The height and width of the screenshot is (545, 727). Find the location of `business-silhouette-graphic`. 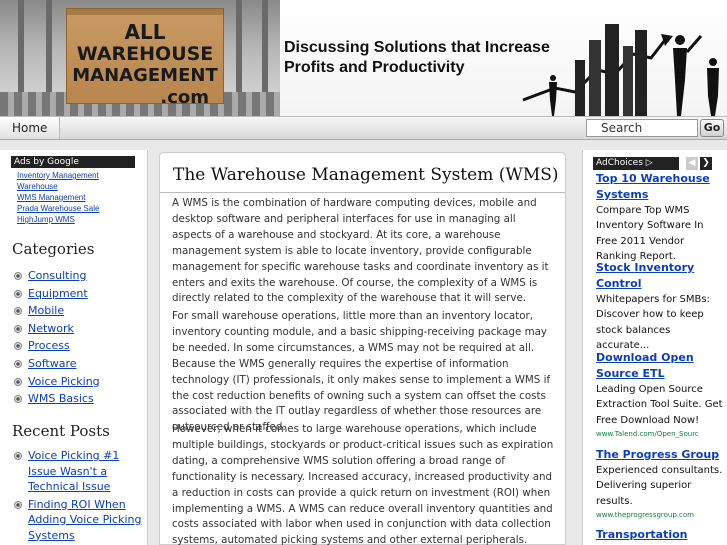

business-silhouette-graphic is located at coordinates (620, 70).